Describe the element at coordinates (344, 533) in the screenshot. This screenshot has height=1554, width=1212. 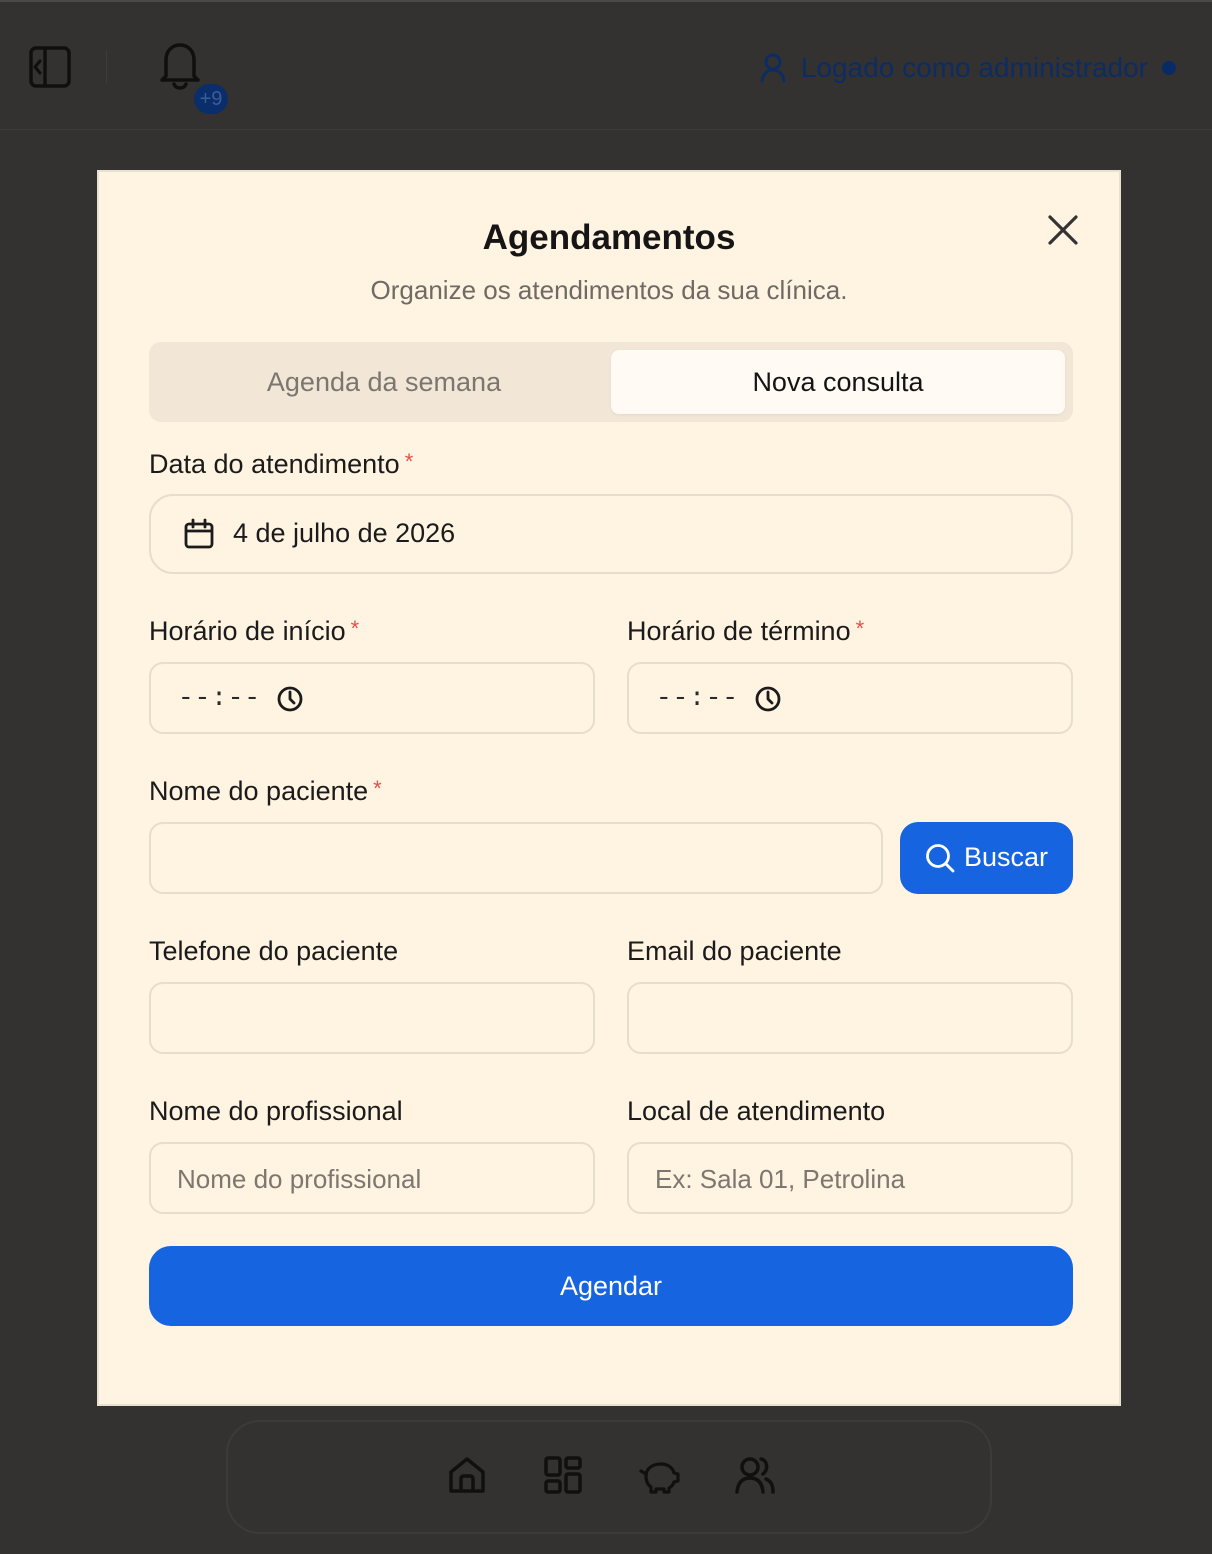
I see `date-value: 4 de julho de 2026` at that location.